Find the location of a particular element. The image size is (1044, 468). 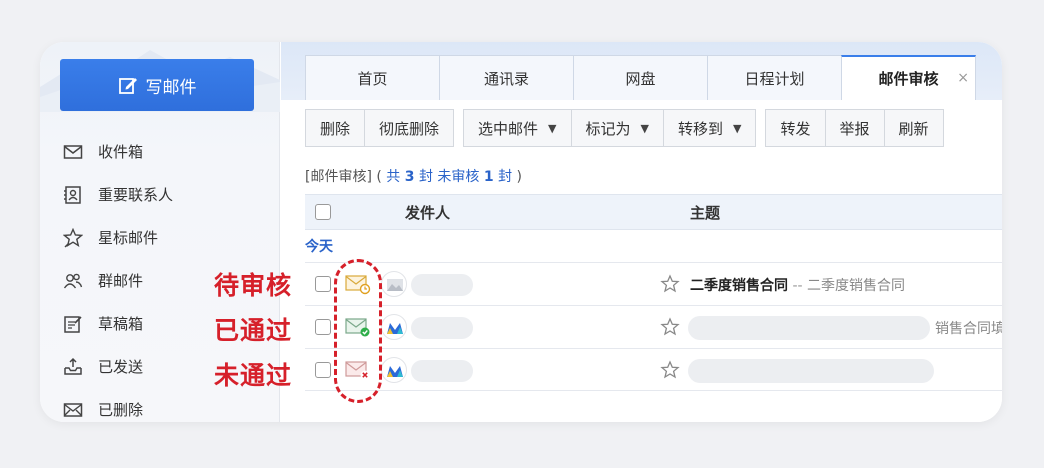

table-row: 销售合同填 is located at coordinates (653, 326).